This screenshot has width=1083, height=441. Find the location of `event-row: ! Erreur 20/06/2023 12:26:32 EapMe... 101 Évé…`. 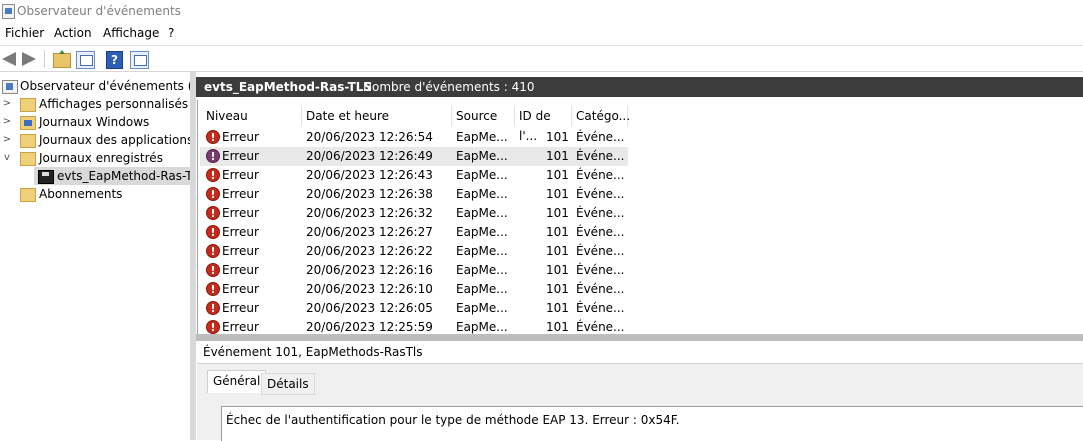

event-row: ! Erreur 20/06/2023 12:26:32 EapMe... 101 Évé… is located at coordinates (414, 213).